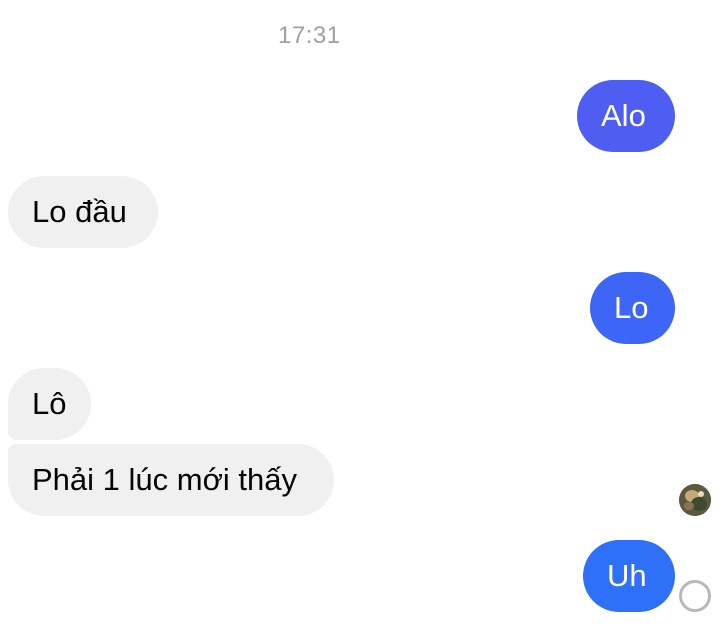  I want to click on message-bubble-outgoing: Lo, so click(632, 308).